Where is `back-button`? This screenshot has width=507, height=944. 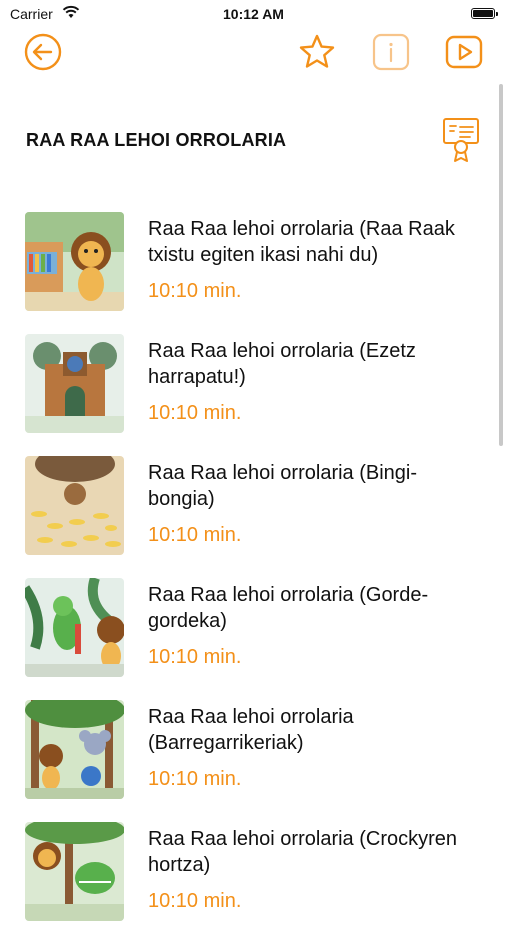
back-button is located at coordinates (43, 52).